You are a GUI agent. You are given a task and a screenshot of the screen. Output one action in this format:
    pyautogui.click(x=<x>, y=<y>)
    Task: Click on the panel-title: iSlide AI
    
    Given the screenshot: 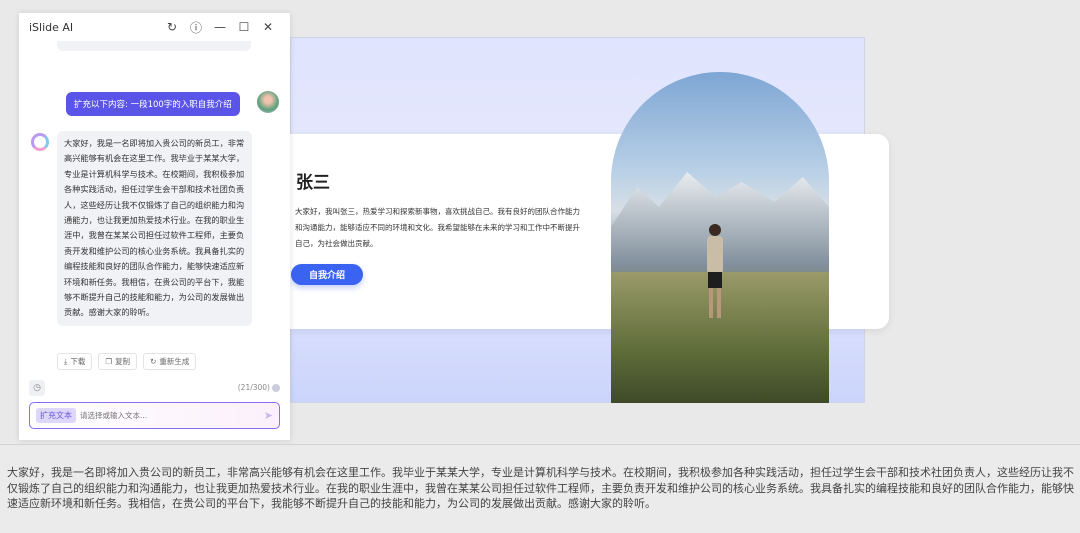 What is the action you would take?
    pyautogui.click(x=51, y=27)
    